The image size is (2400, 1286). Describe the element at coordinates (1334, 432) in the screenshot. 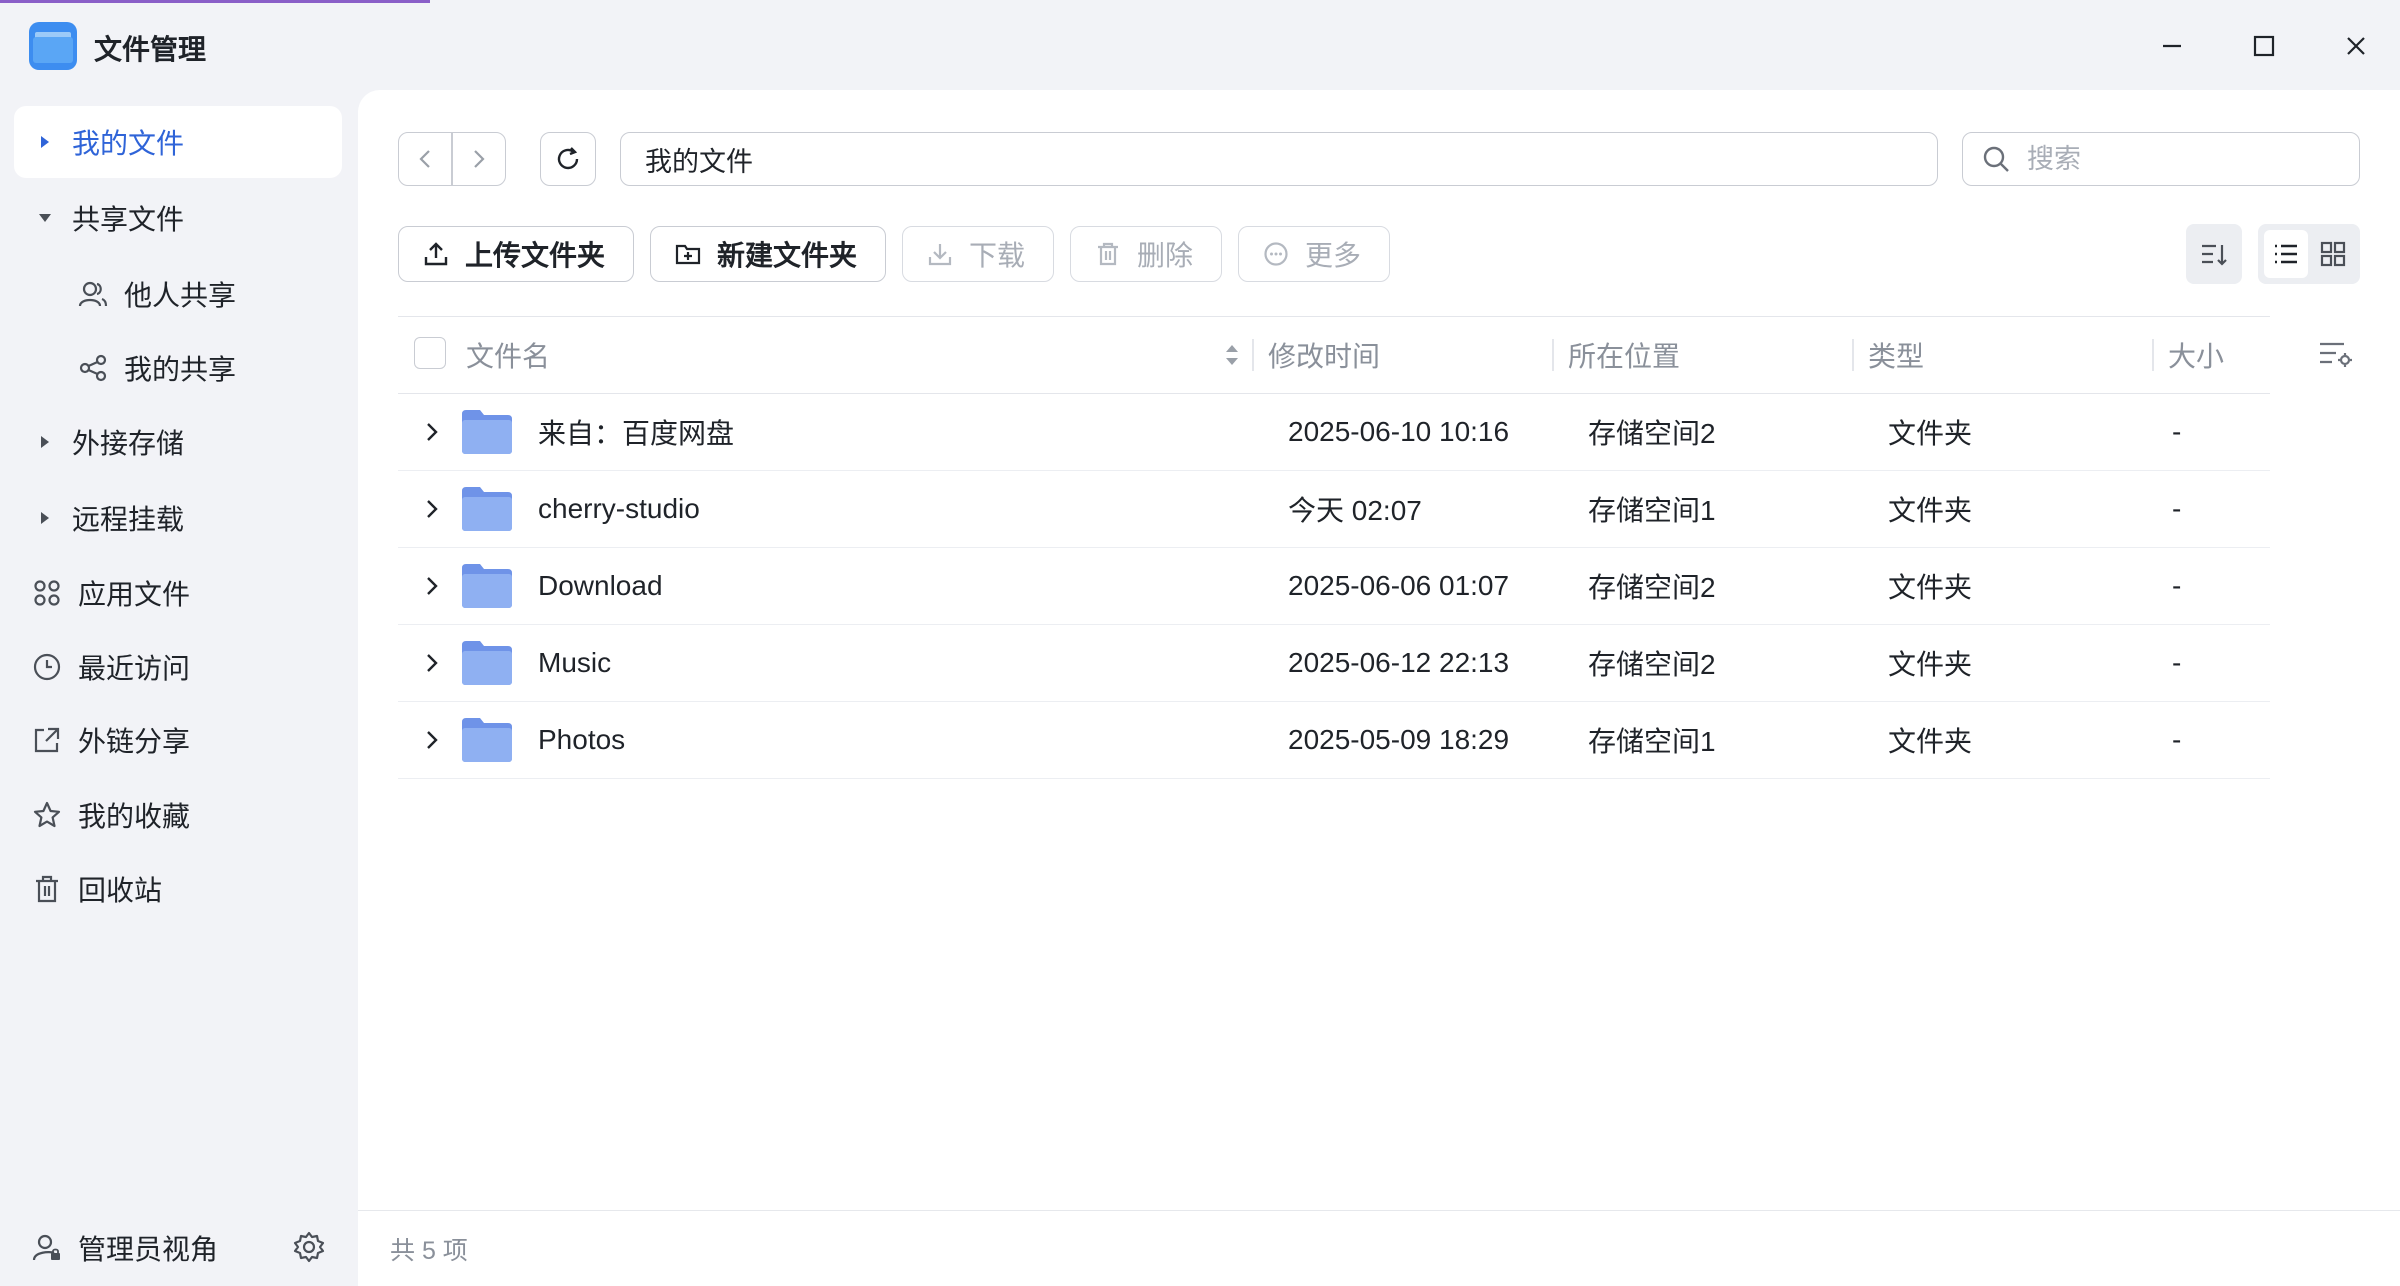

I see `table-row: 来自：百度网盘 2025-06-10 10:16 存储空间2 文件夹 -` at that location.